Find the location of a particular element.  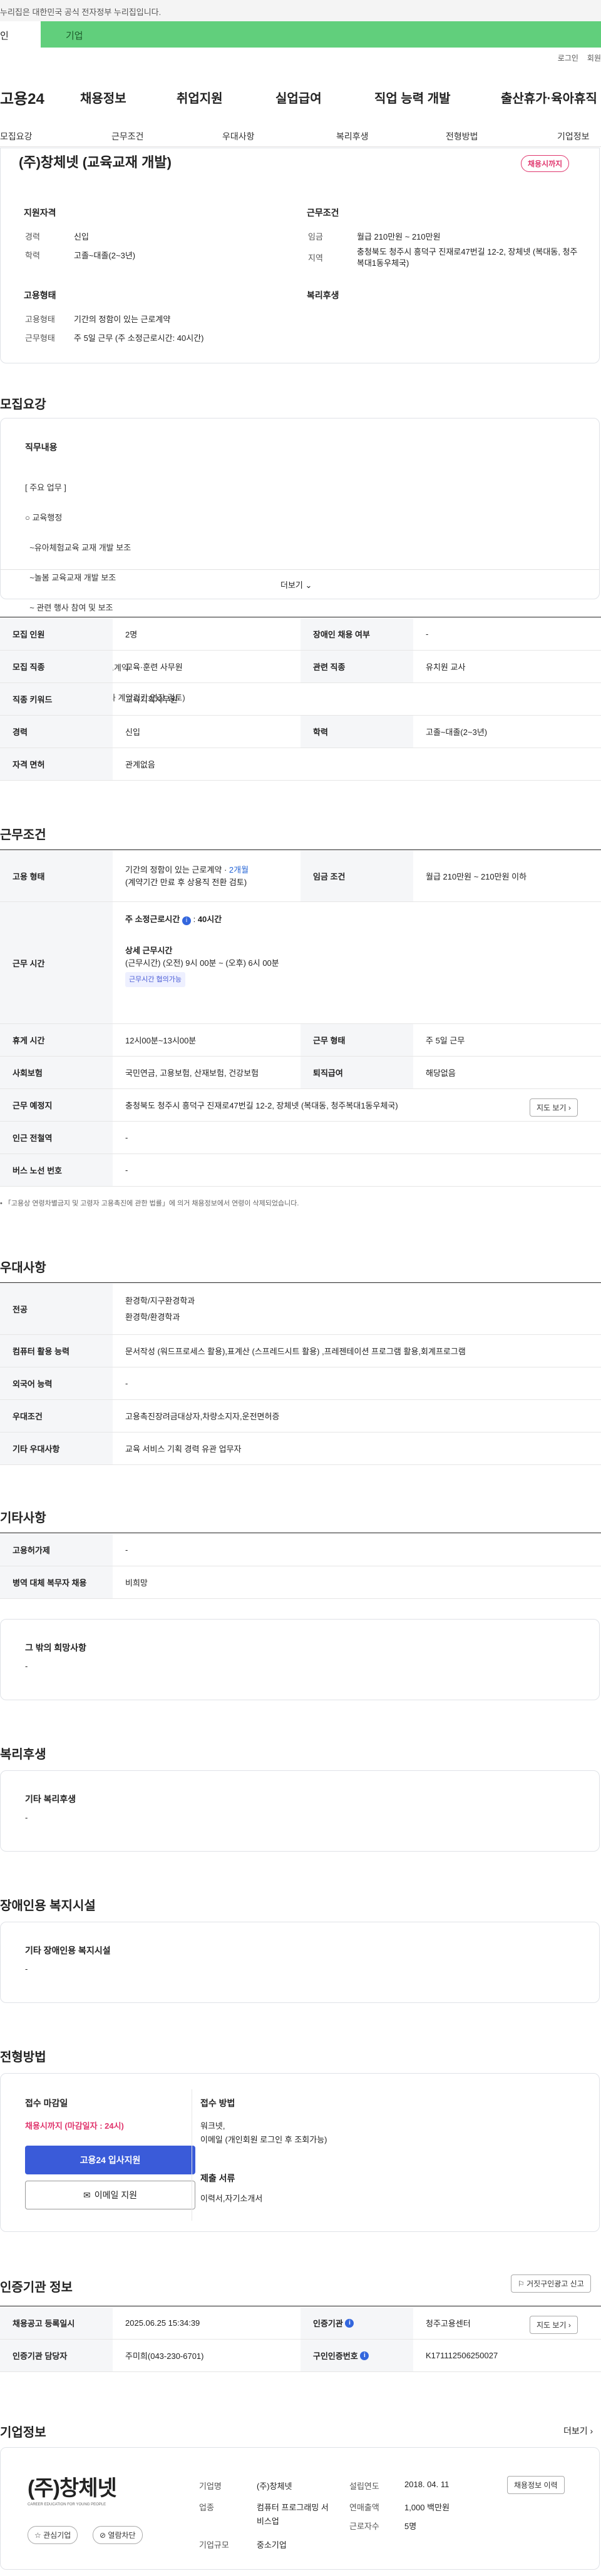

section-recruit: 모집요강 is located at coordinates (23, 405).